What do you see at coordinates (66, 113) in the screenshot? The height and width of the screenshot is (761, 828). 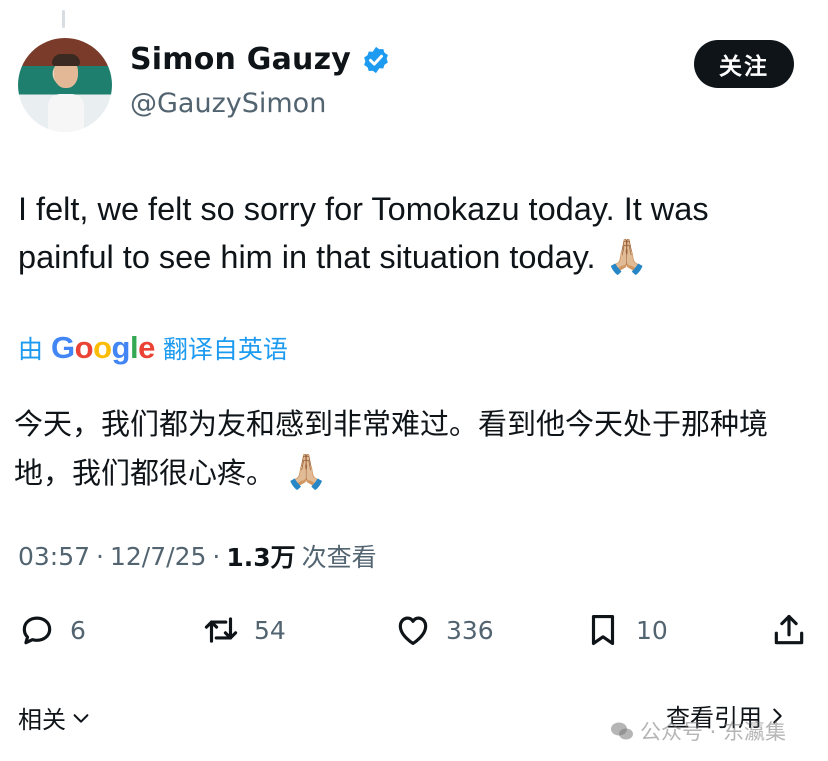 I see `avatar-shirt` at bounding box center [66, 113].